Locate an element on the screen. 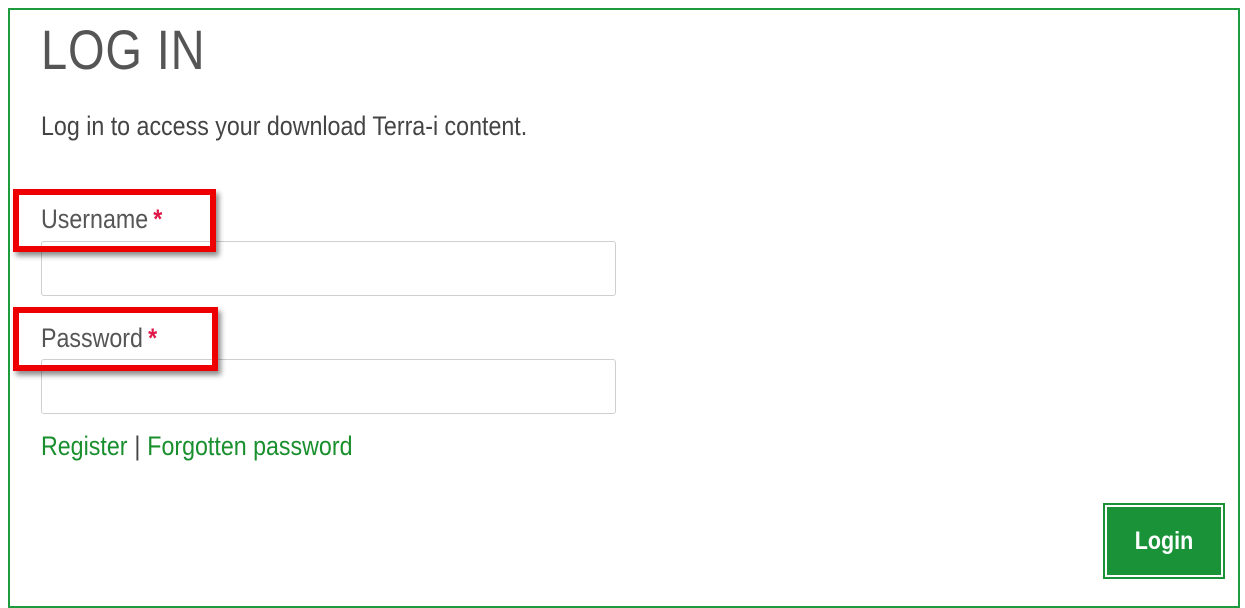 The width and height of the screenshot is (1245, 608). forgotten-password-link: Forgotten password is located at coordinates (249, 446).